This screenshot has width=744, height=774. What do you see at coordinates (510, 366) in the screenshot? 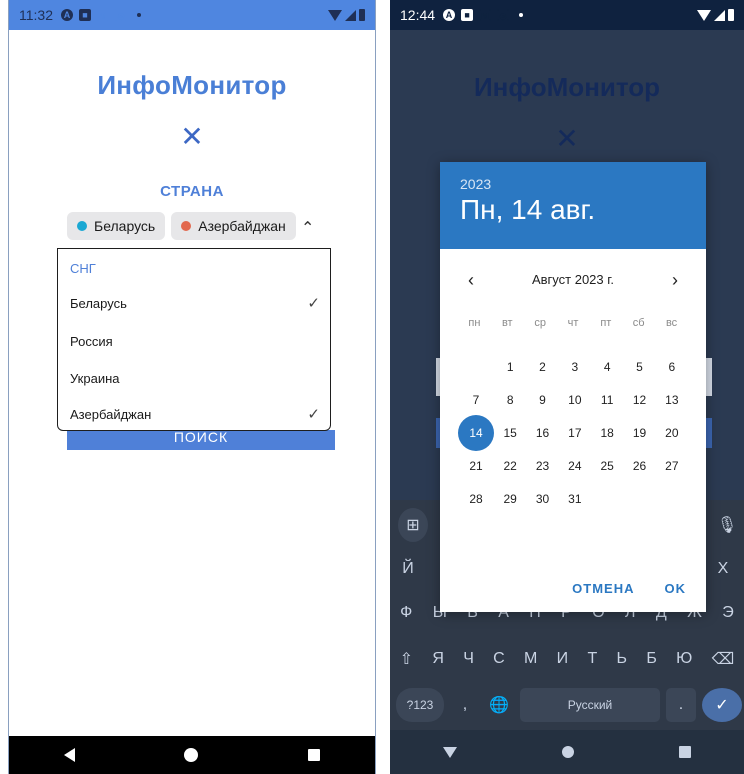
I see `calendar-day: 1` at bounding box center [510, 366].